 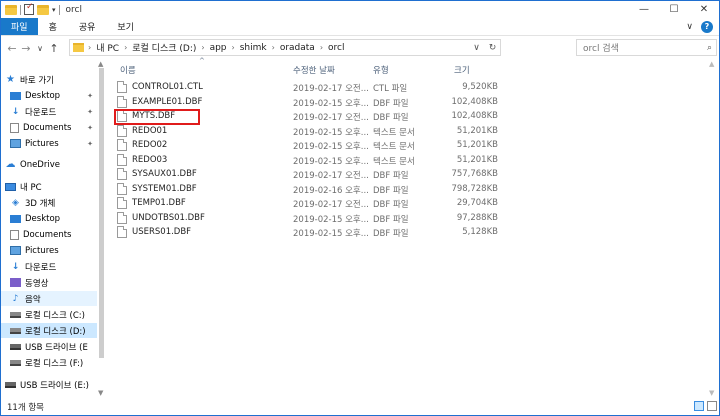 What do you see at coordinates (381, 70) in the screenshot?
I see `column-header-type: 유형` at bounding box center [381, 70].